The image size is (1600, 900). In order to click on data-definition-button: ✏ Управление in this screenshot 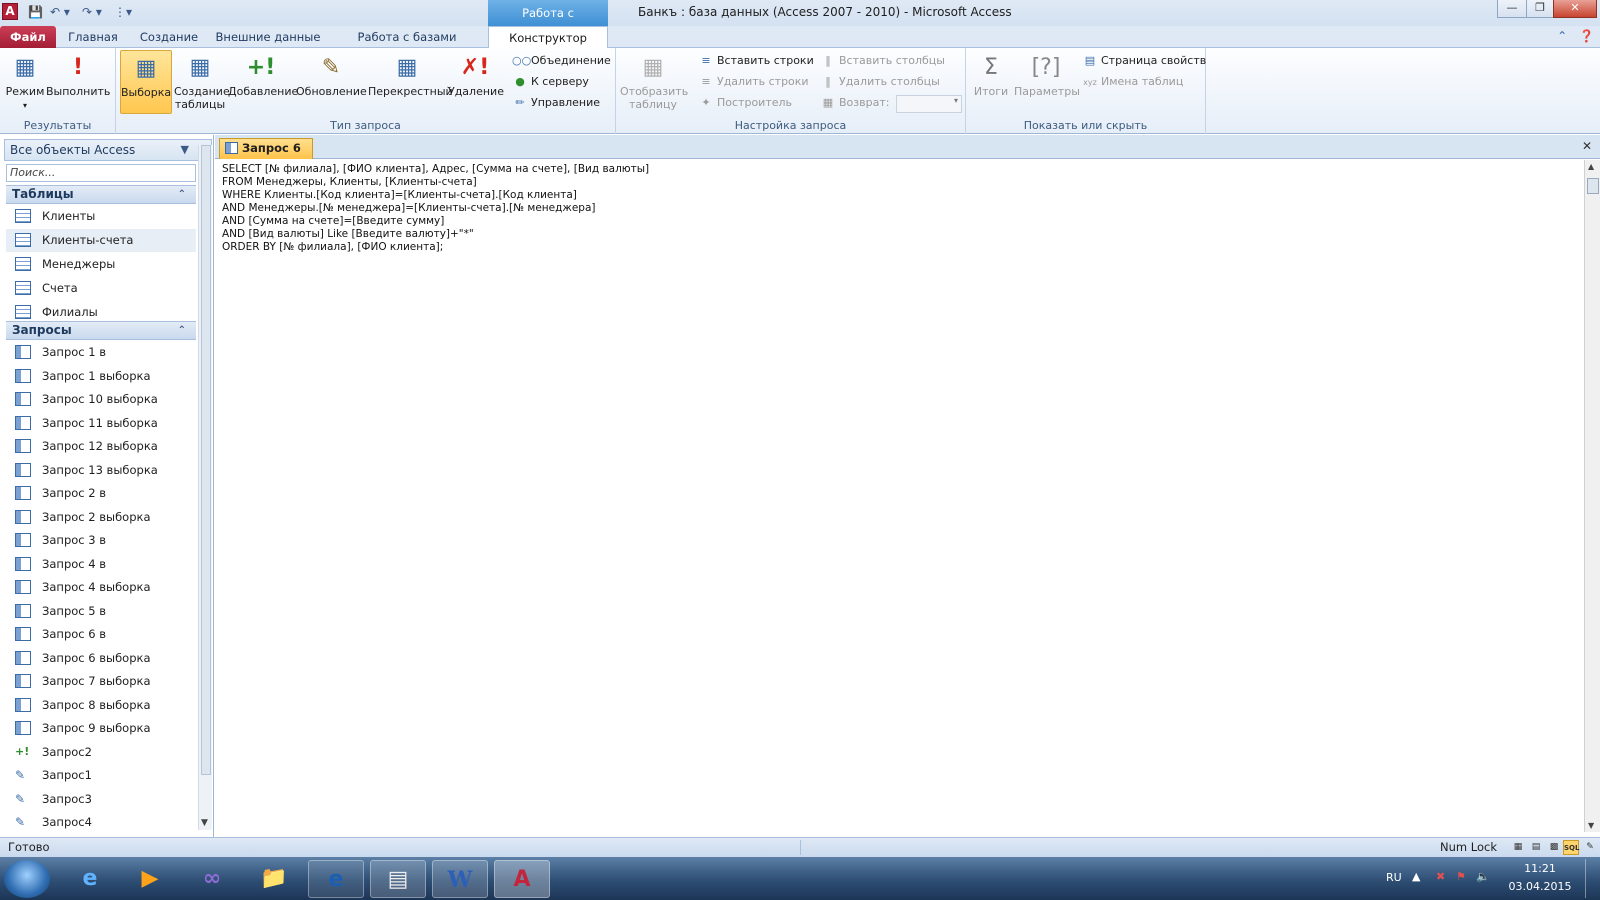, I will do `click(556, 103)`.